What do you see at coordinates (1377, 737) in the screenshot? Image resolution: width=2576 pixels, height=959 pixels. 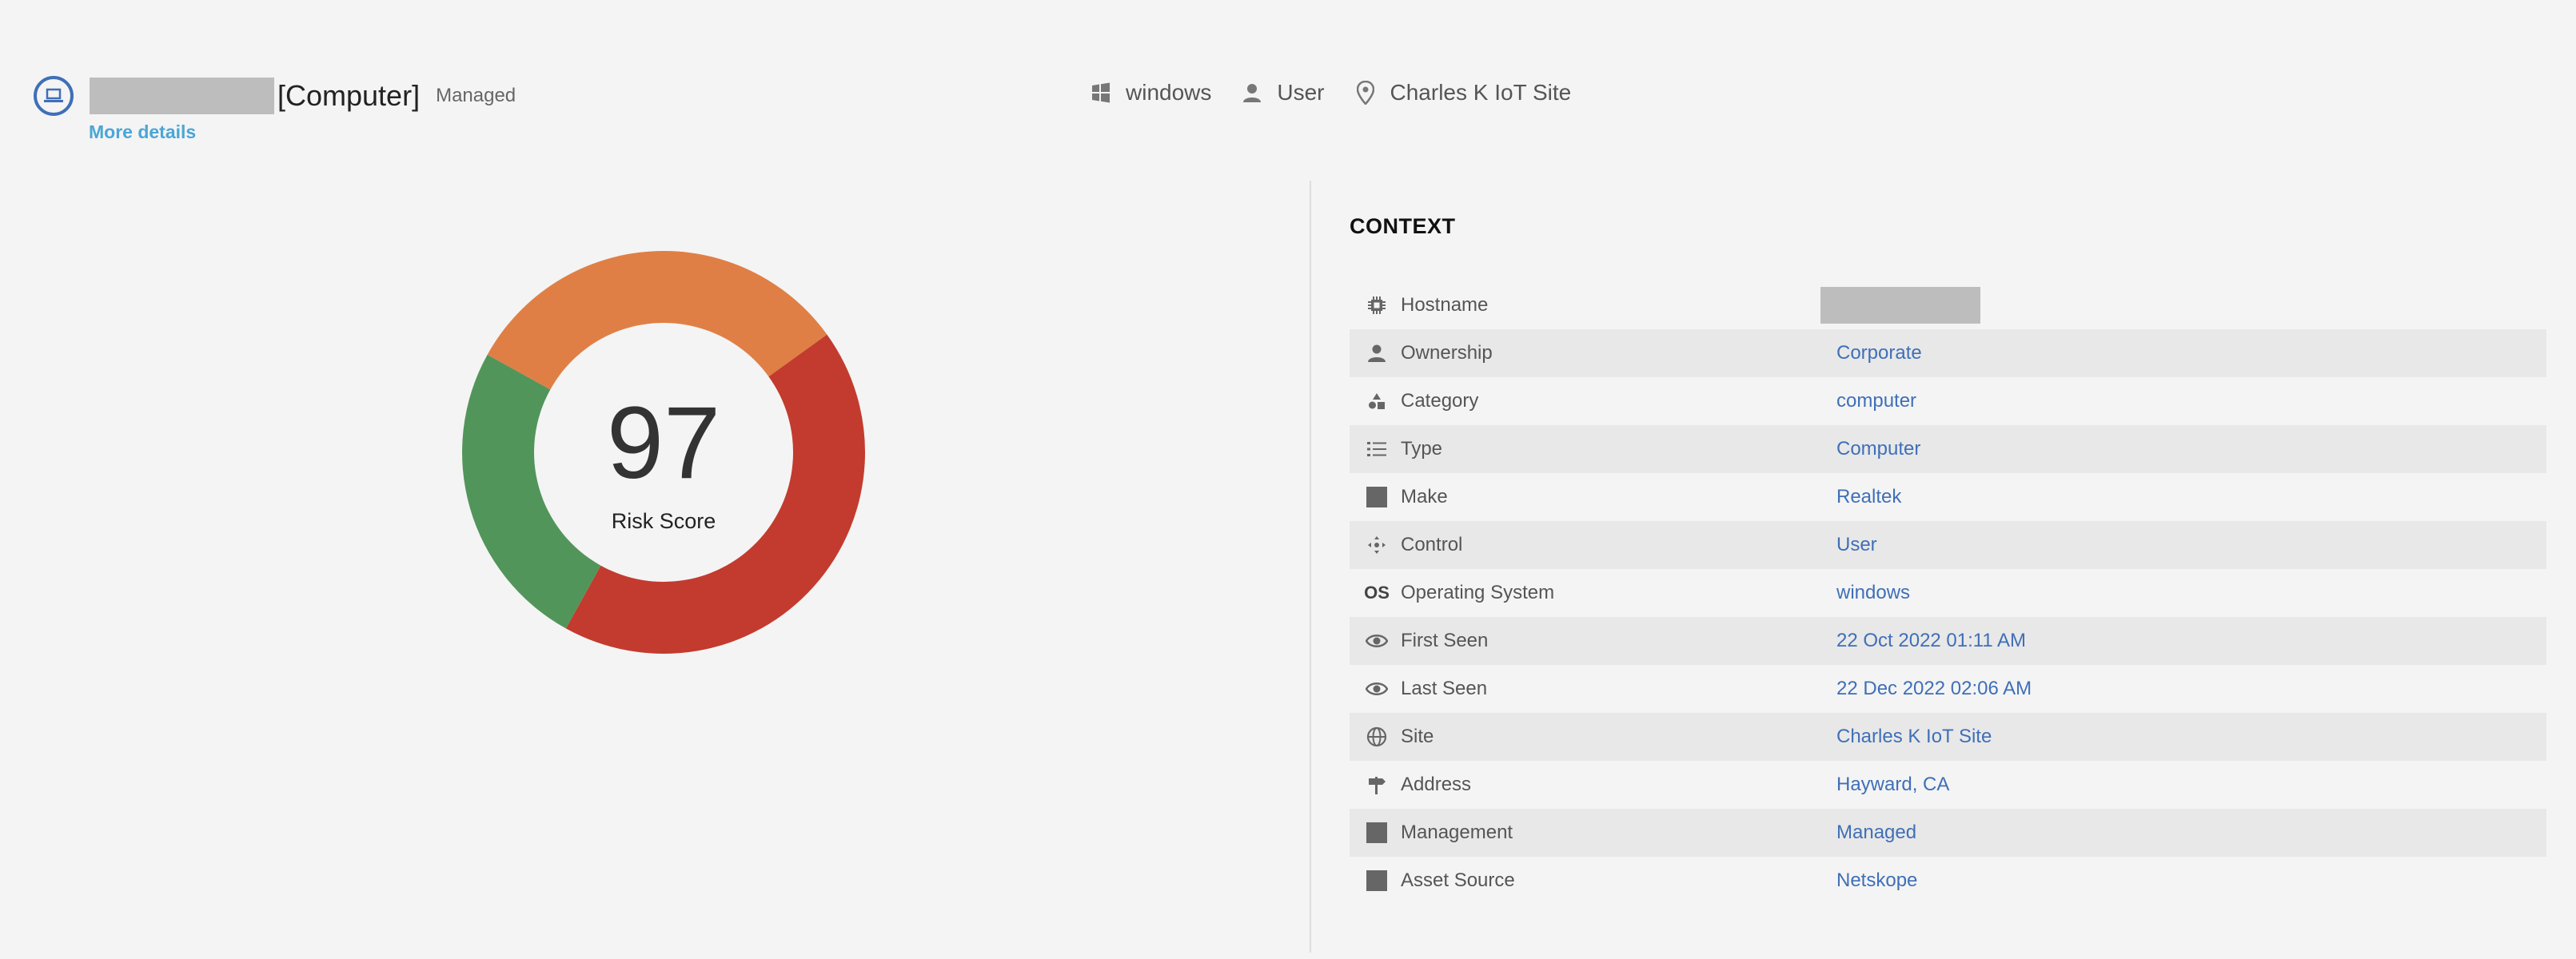 I see `globe-icon` at bounding box center [1377, 737].